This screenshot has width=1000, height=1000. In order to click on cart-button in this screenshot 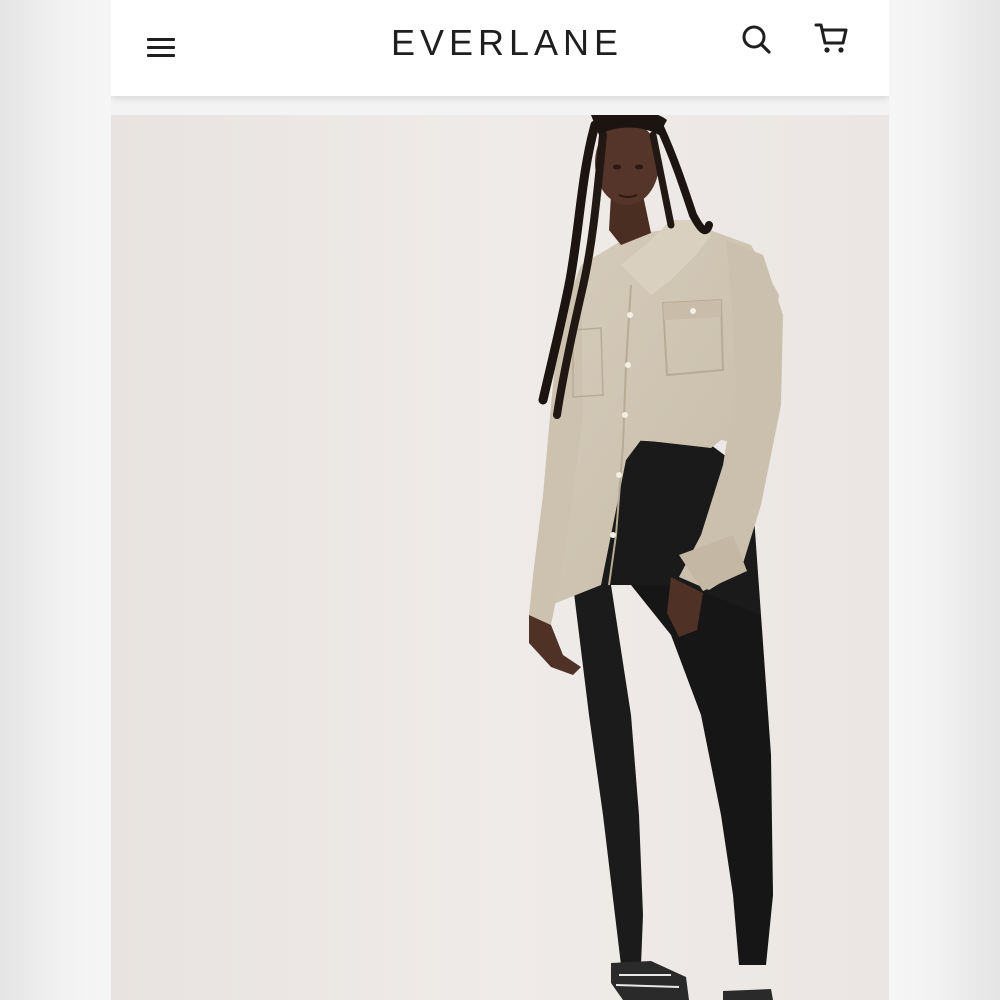, I will do `click(832, 39)`.